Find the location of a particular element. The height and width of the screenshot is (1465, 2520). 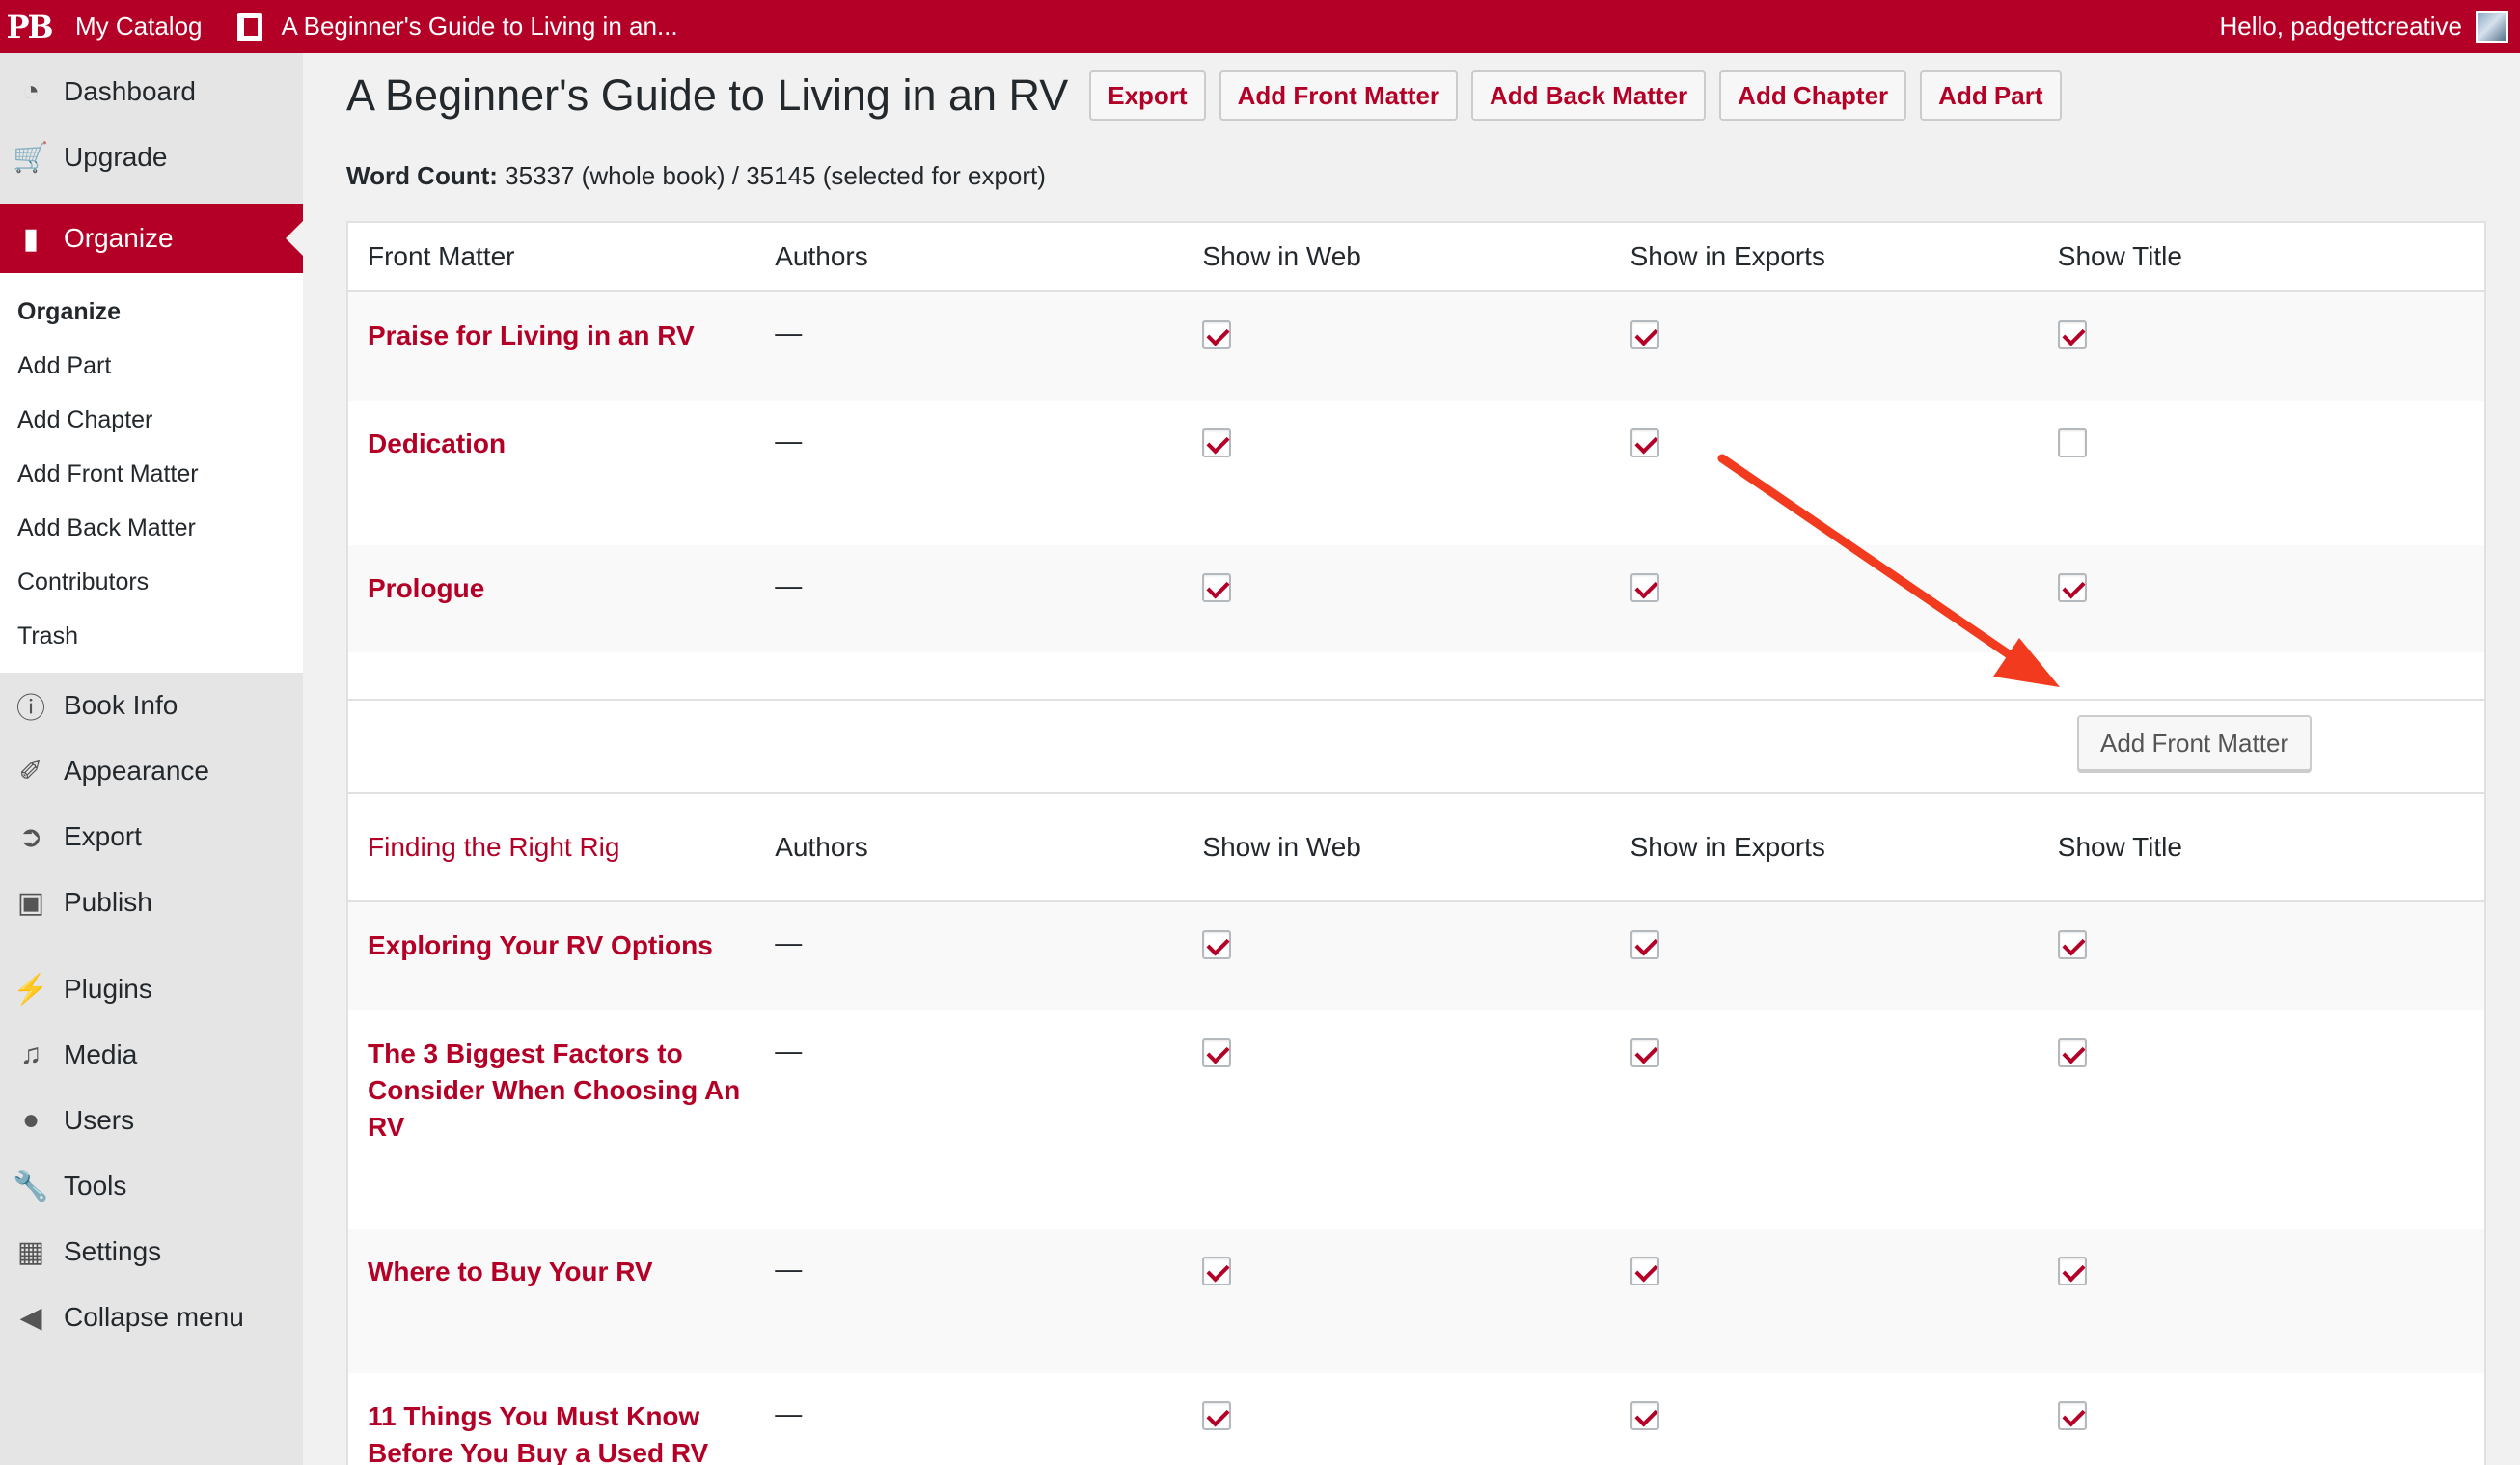

menu-upgrade-label: Upgrade is located at coordinates (116, 157).